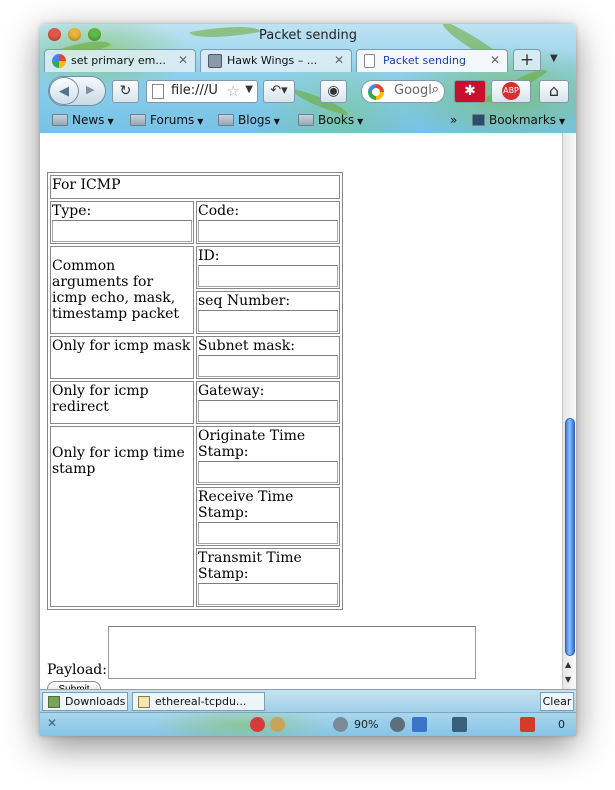 This screenshot has width=615, height=790. I want to click on bookmark-star-icon: ☆, so click(233, 91).